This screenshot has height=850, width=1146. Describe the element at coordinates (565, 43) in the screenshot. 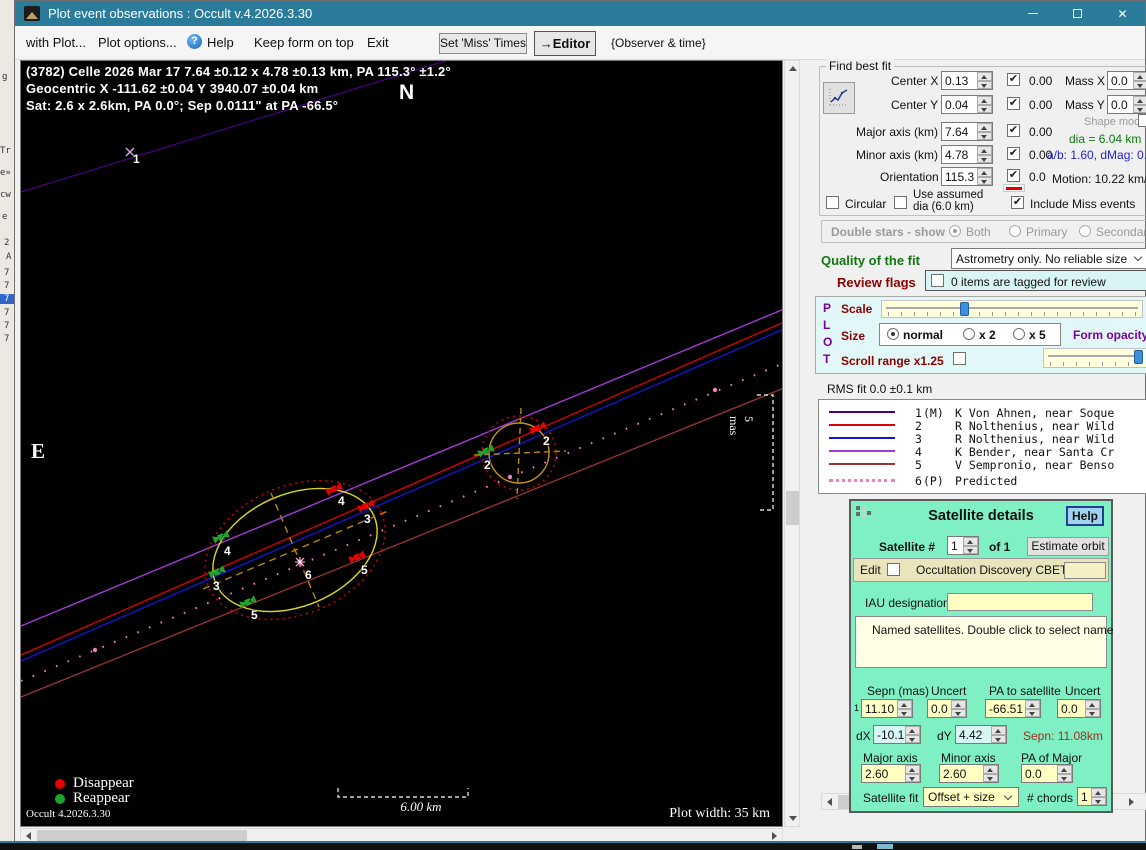

I see `editor-button: →Editor` at that location.